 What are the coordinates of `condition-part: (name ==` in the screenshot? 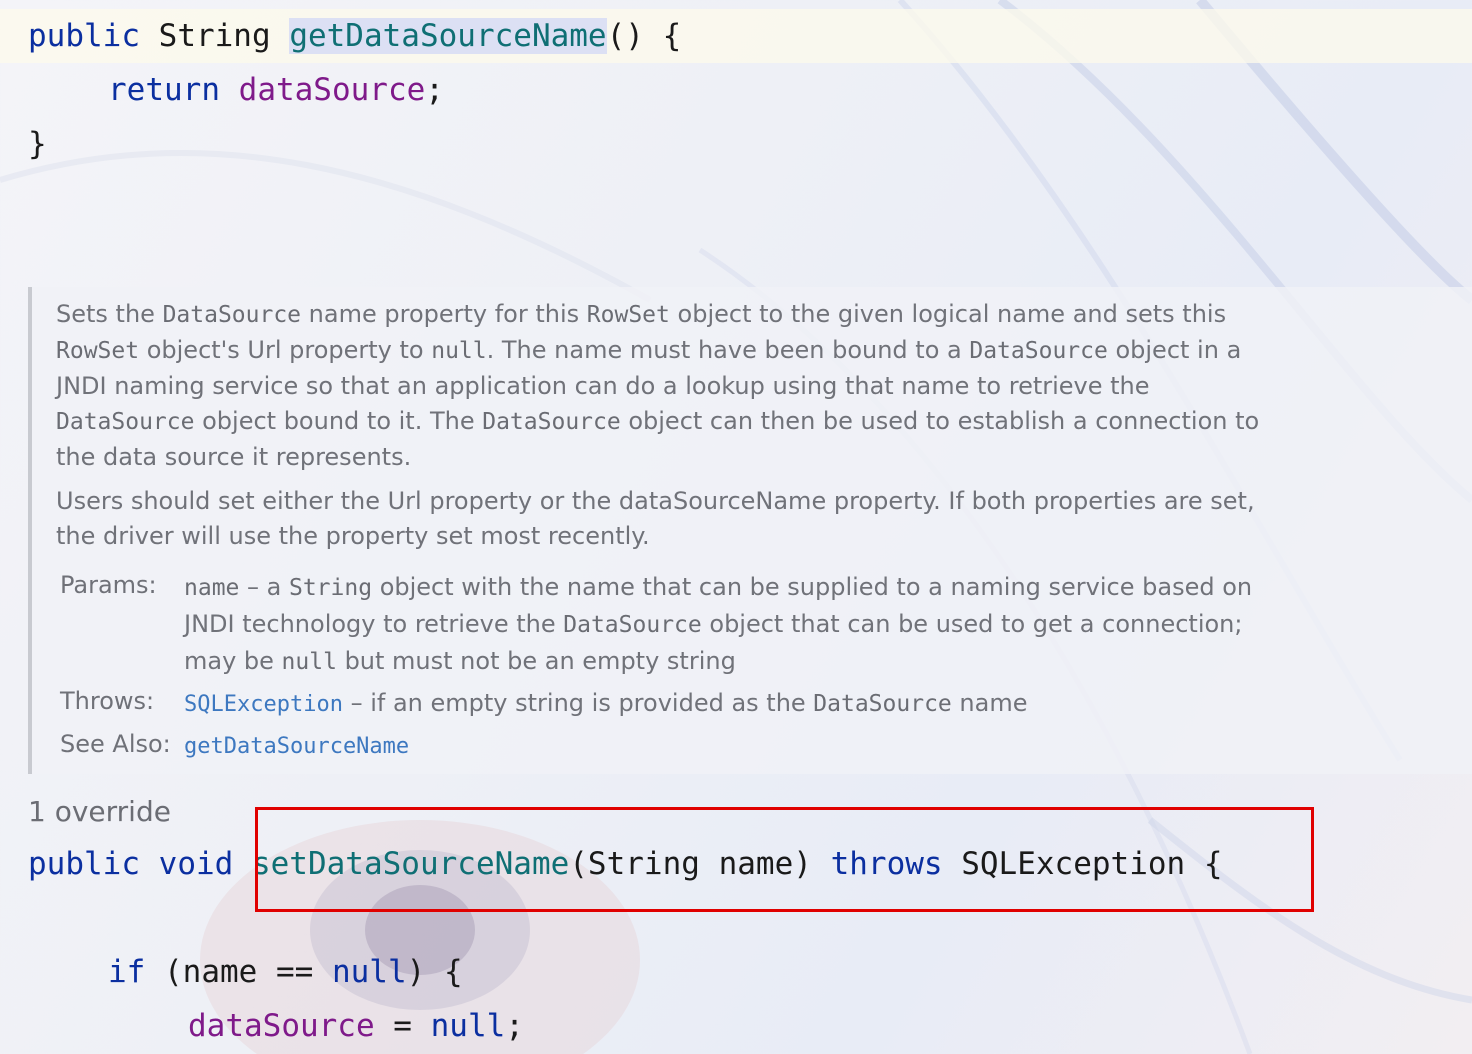 It's located at (248, 972).